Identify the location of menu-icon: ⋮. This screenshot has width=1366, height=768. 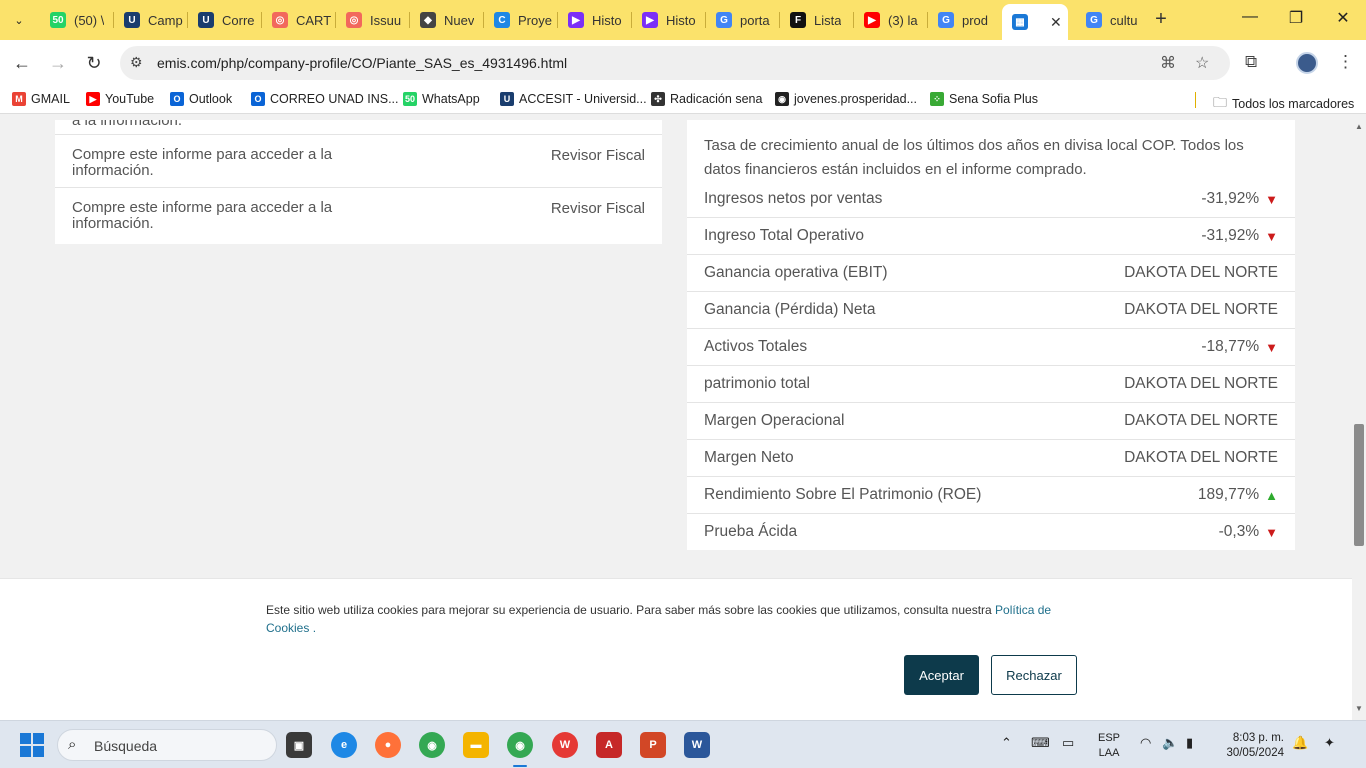
(1345, 62).